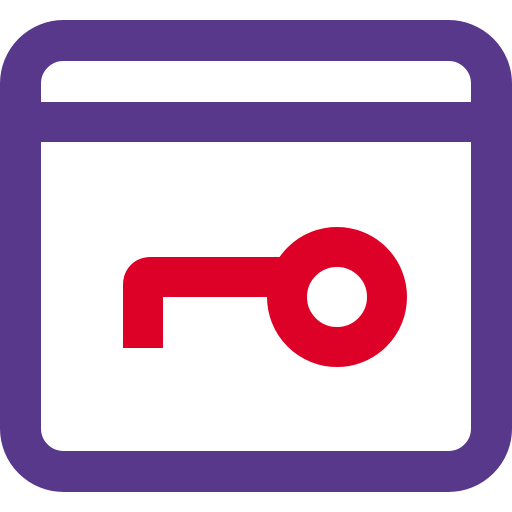 The height and width of the screenshot is (512, 512). I want to click on key-ring, so click(337, 297).